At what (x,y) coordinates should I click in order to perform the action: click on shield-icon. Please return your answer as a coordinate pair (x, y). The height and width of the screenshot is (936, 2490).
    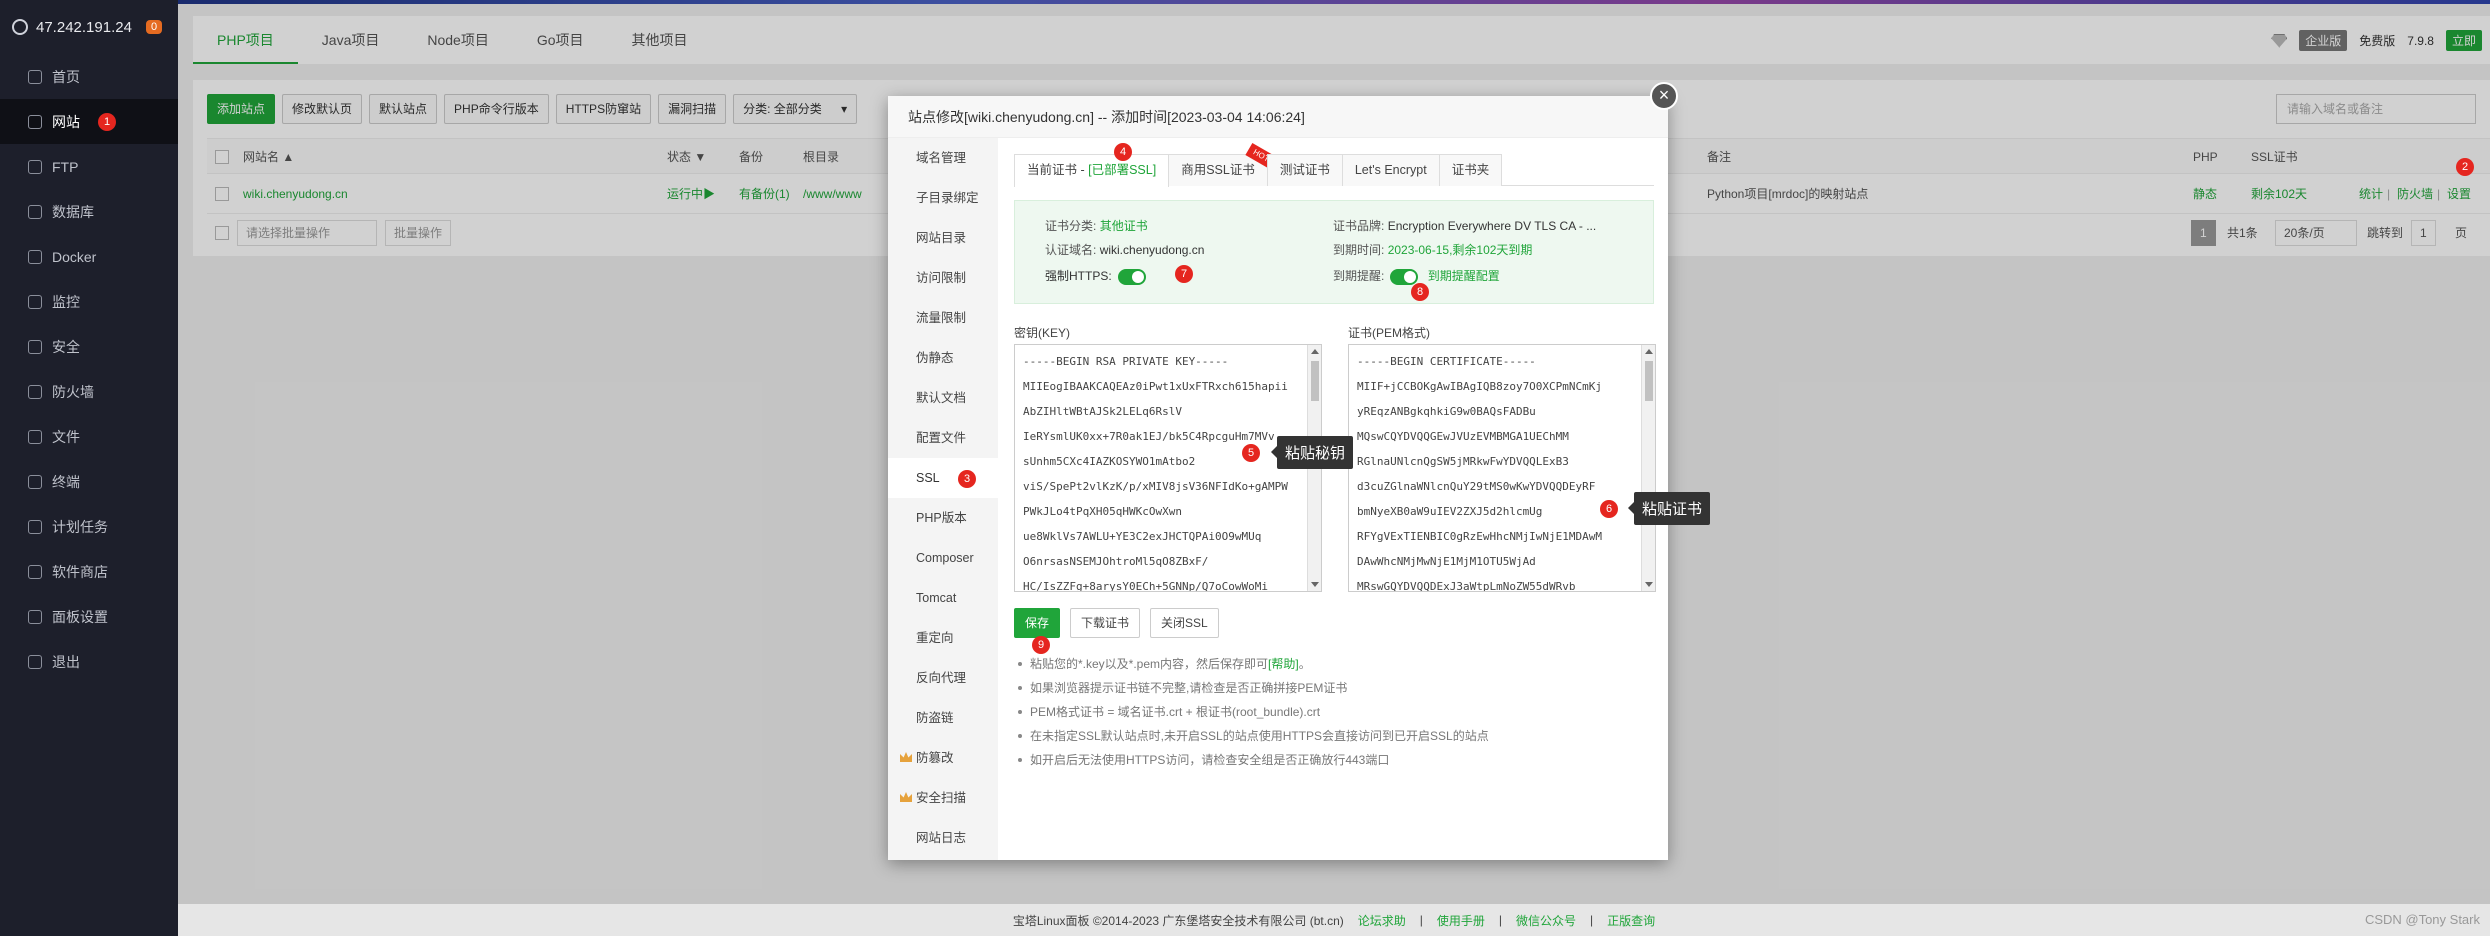
    Looking at the image, I should click on (35, 346).